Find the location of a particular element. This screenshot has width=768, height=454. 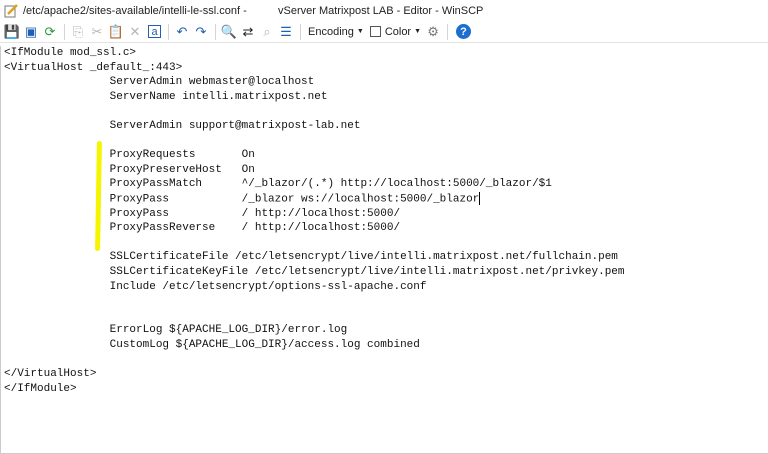

help-button: ? is located at coordinates (464, 31).